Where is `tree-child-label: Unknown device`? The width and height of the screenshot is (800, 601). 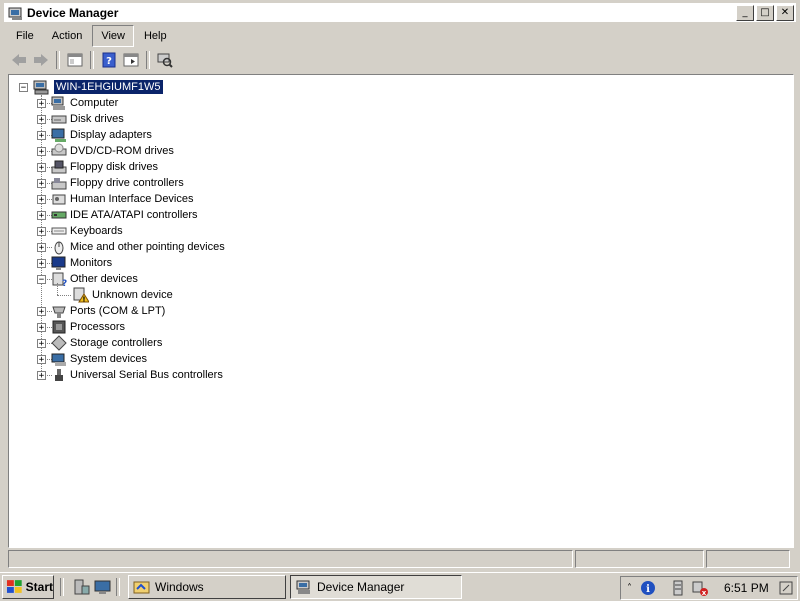 tree-child-label: Unknown device is located at coordinates (132, 295).